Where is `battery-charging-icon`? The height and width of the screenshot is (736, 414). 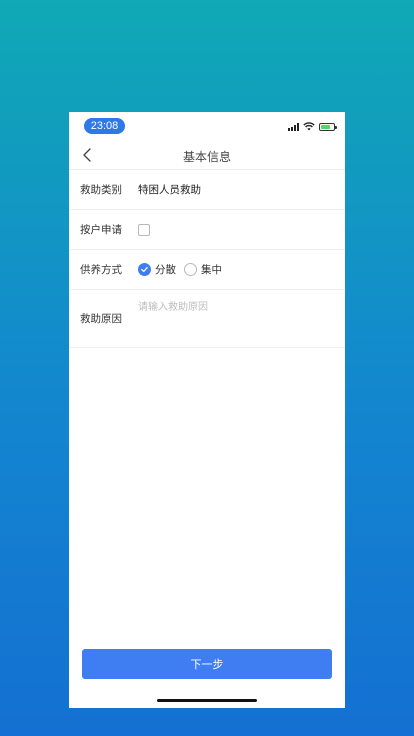 battery-charging-icon is located at coordinates (328, 126).